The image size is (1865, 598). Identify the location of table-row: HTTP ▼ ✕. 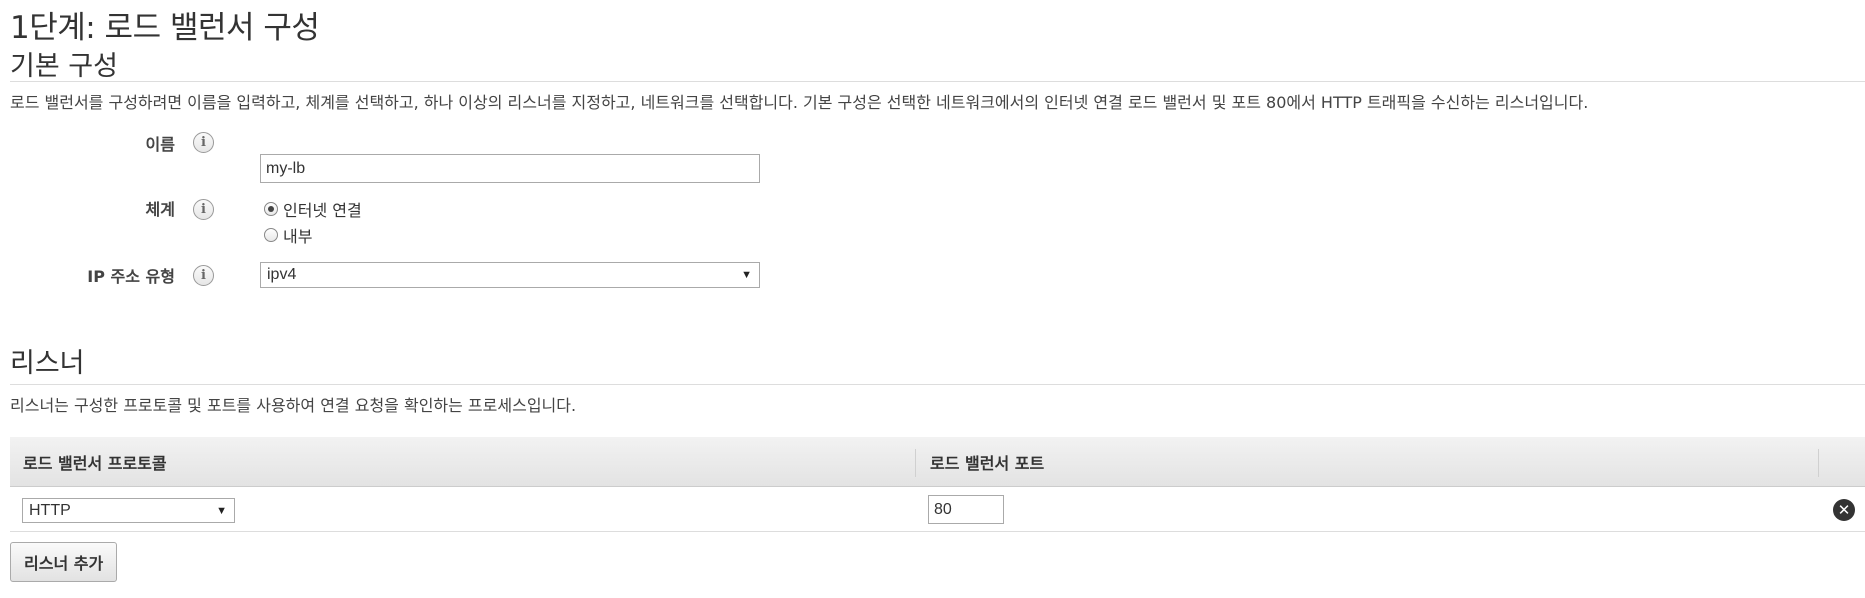
(937, 510).